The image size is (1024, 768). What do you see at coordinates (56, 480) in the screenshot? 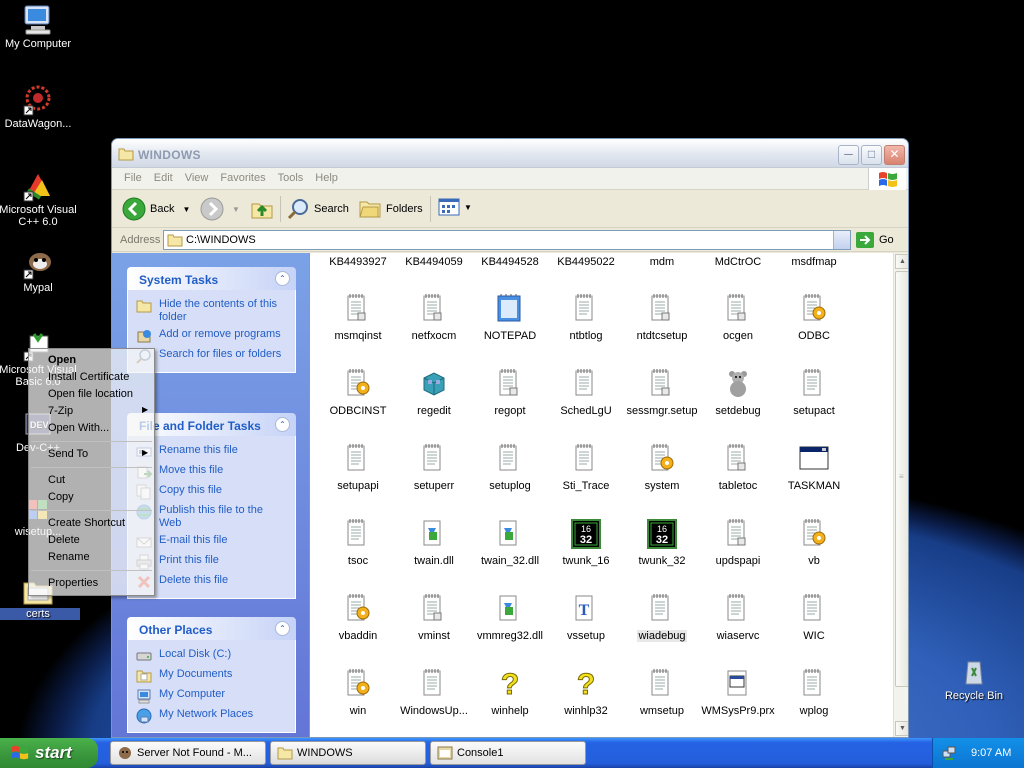
I see `menu-item-cut: Cut` at bounding box center [56, 480].